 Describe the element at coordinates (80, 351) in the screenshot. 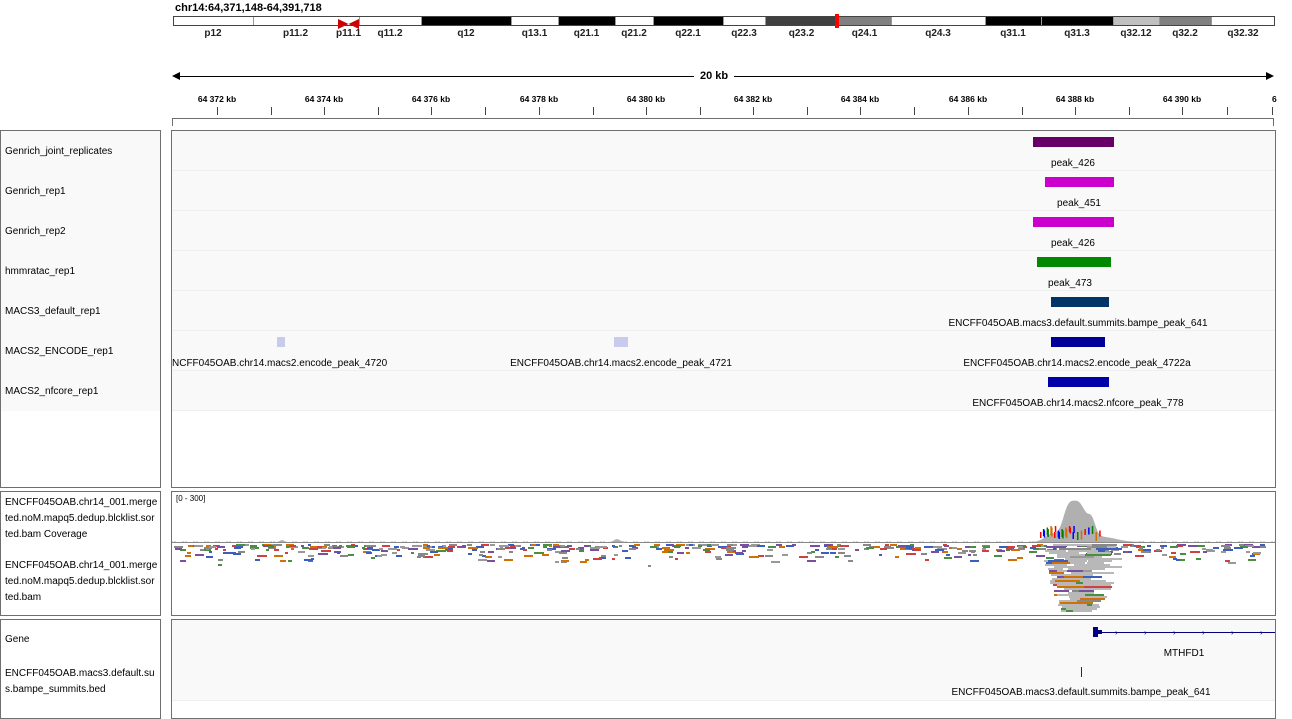

I see `track-name-row: MACS2_ENCODE_rep1` at that location.